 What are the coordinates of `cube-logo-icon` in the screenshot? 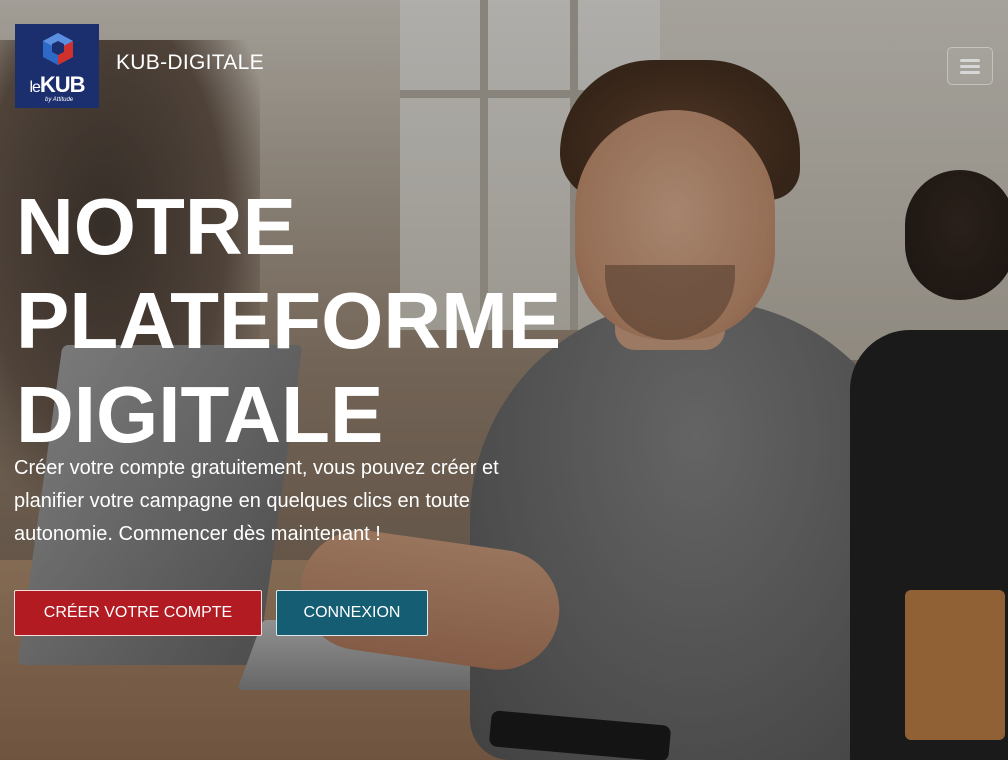 It's located at (58, 49).